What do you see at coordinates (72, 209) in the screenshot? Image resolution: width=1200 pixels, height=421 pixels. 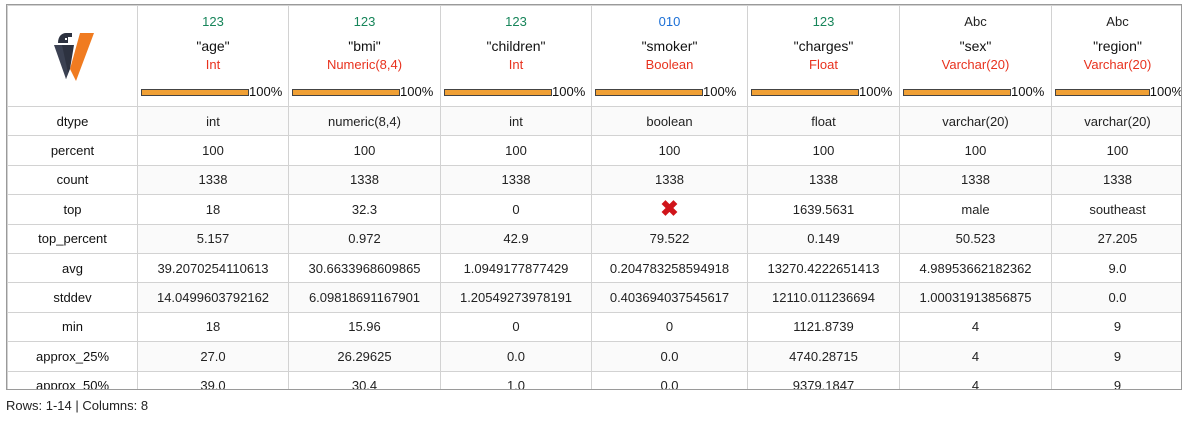 I see `row-label: top` at bounding box center [72, 209].